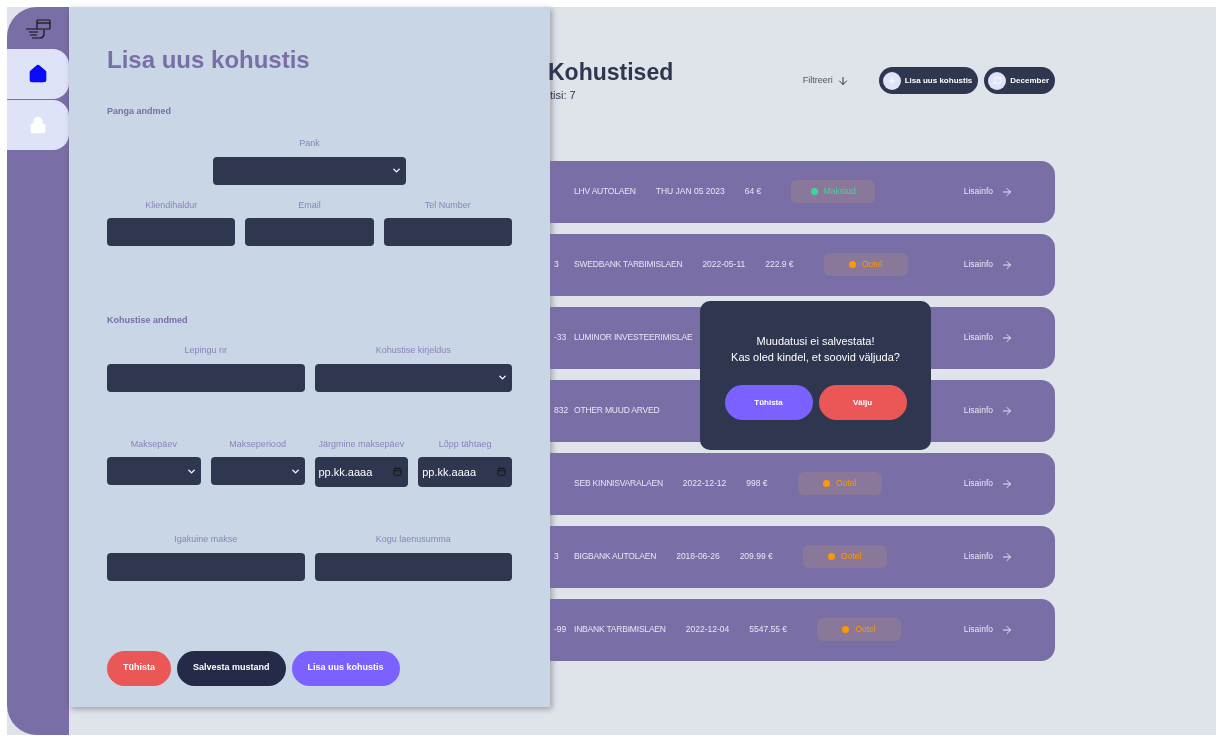 Image resolution: width=1223 pixels, height=742 pixels. I want to click on section-heading: Kohustise andmed, so click(147, 320).